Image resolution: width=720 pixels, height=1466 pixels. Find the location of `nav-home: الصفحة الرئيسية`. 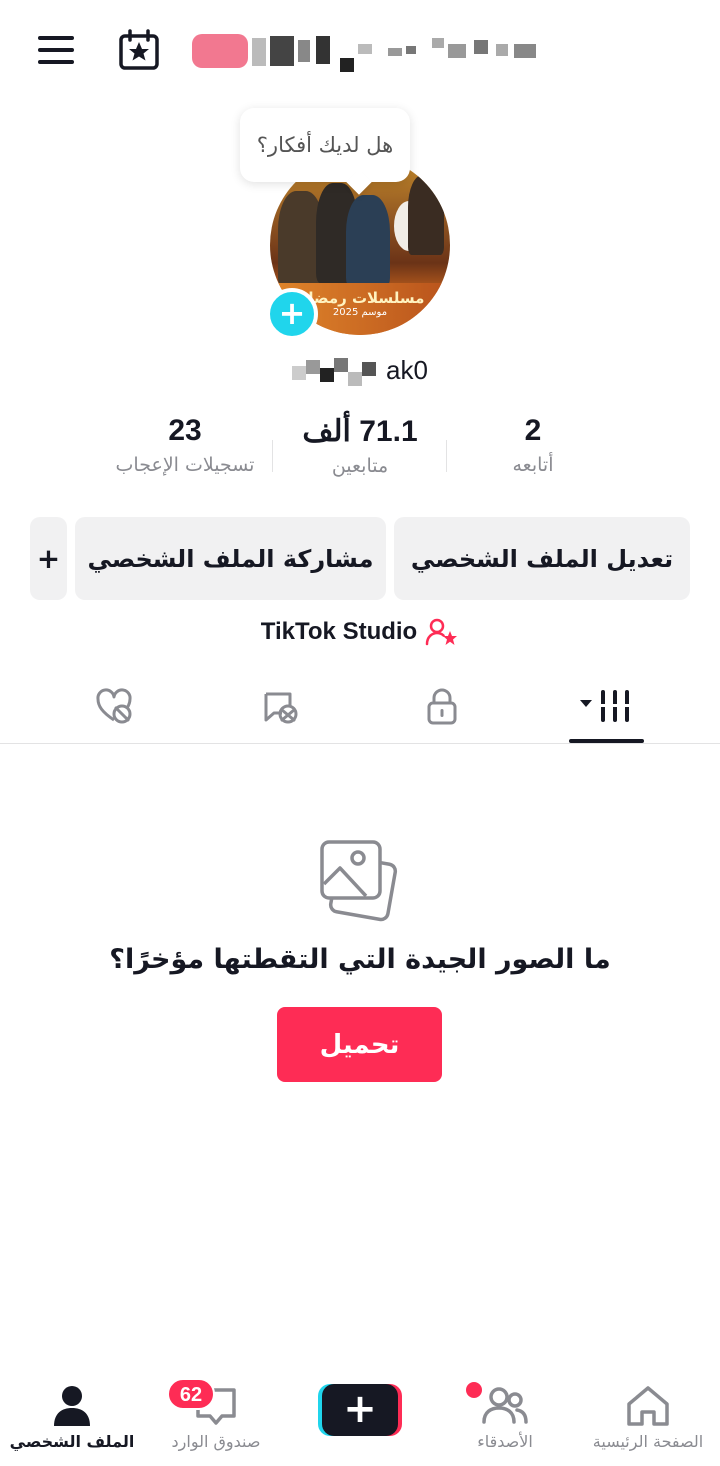

nav-home: الصفحة الرئيسية is located at coordinates (648, 1418).